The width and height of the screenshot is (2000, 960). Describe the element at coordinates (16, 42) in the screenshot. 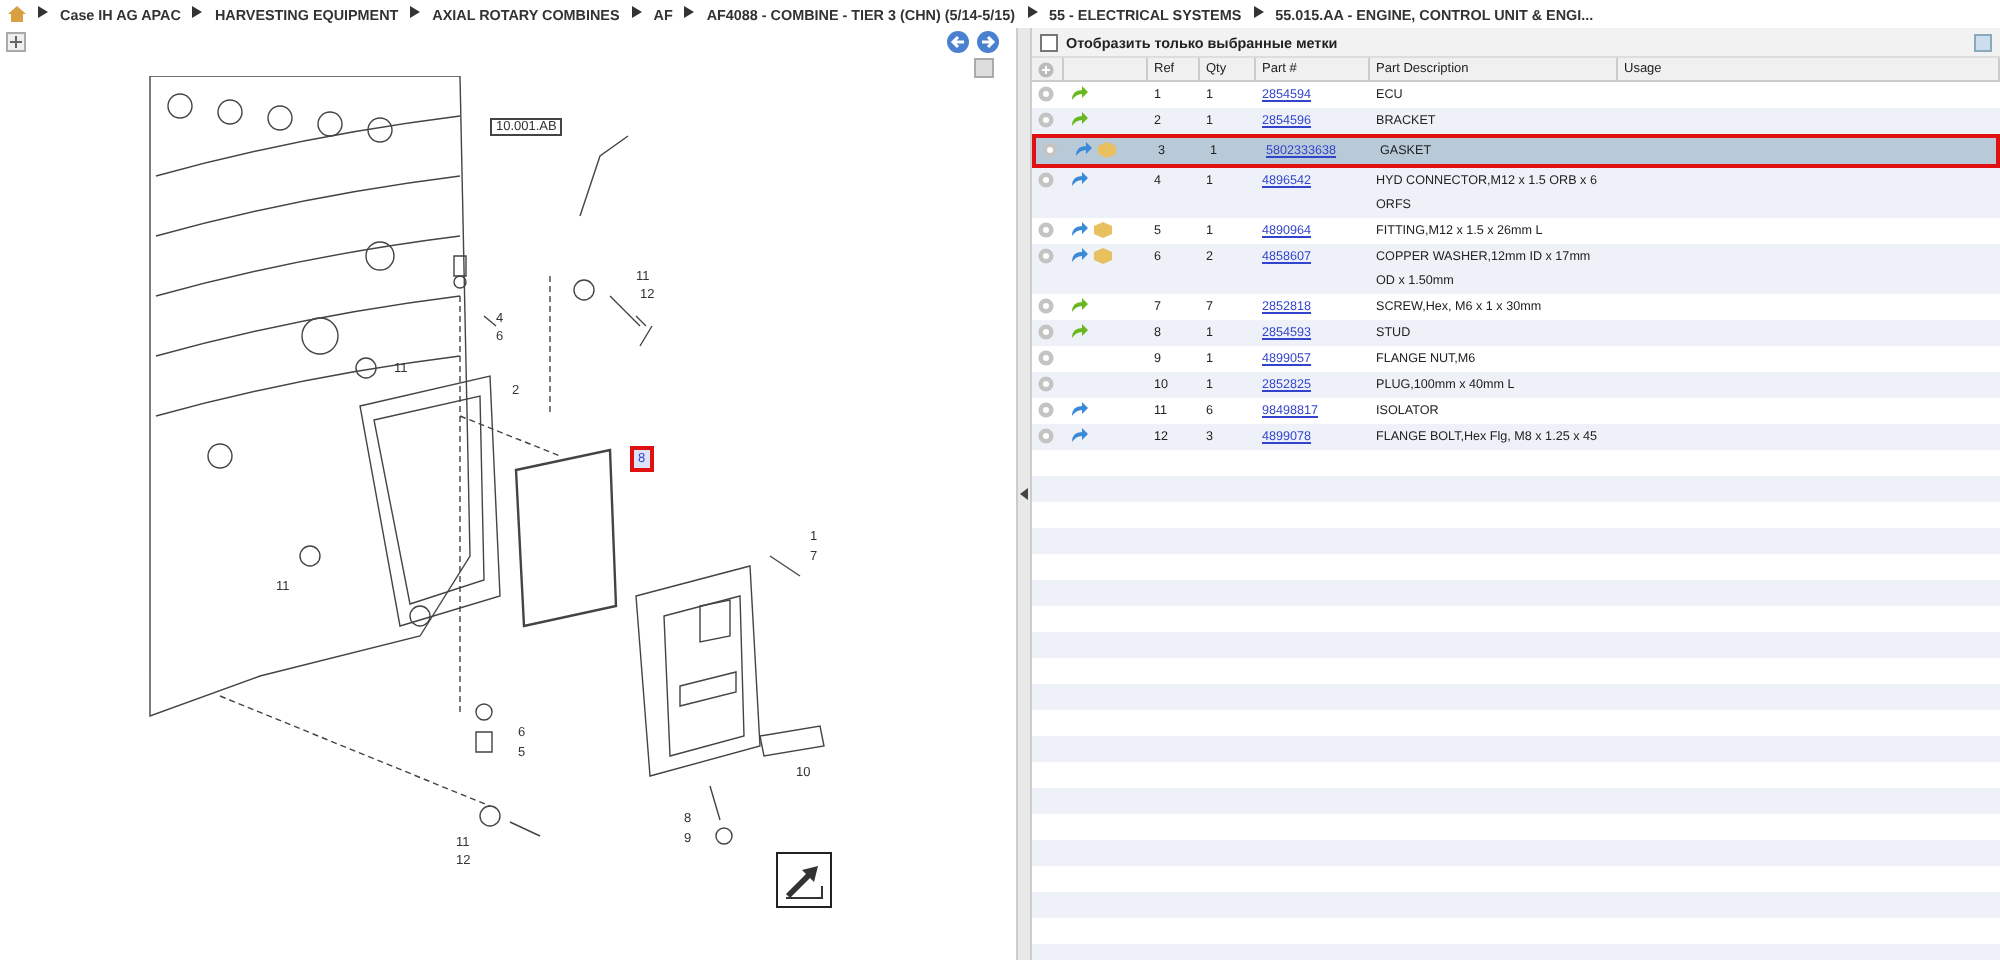

I see `expand-icon` at that location.